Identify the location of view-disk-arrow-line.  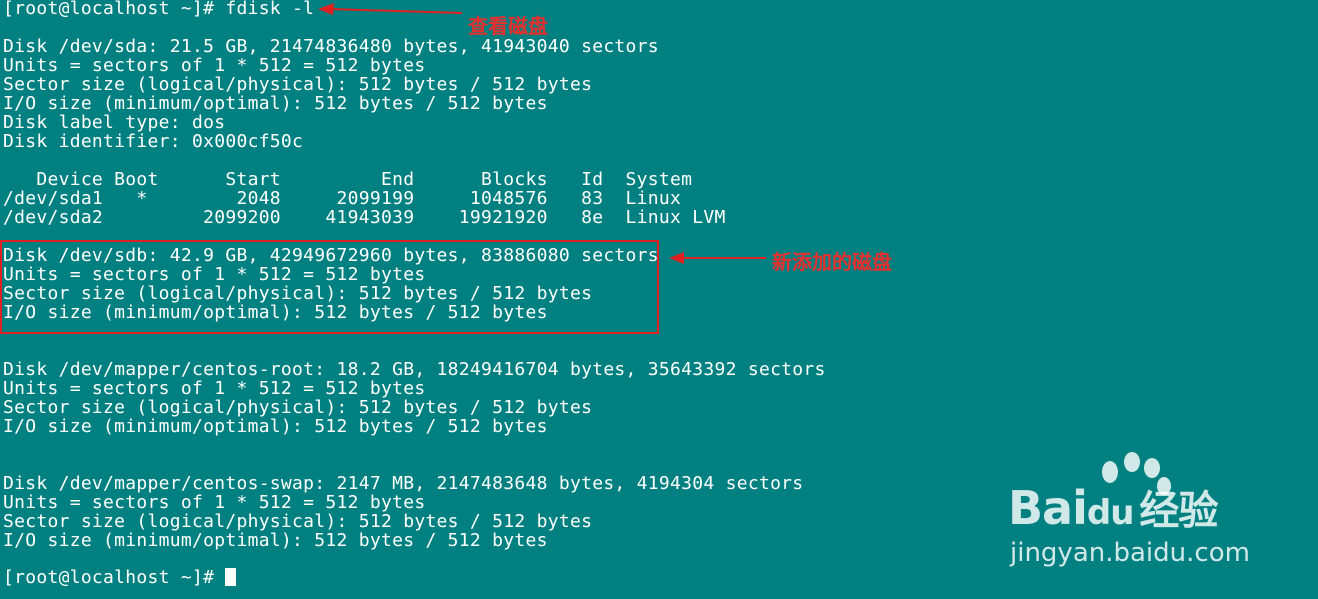
(396, 11).